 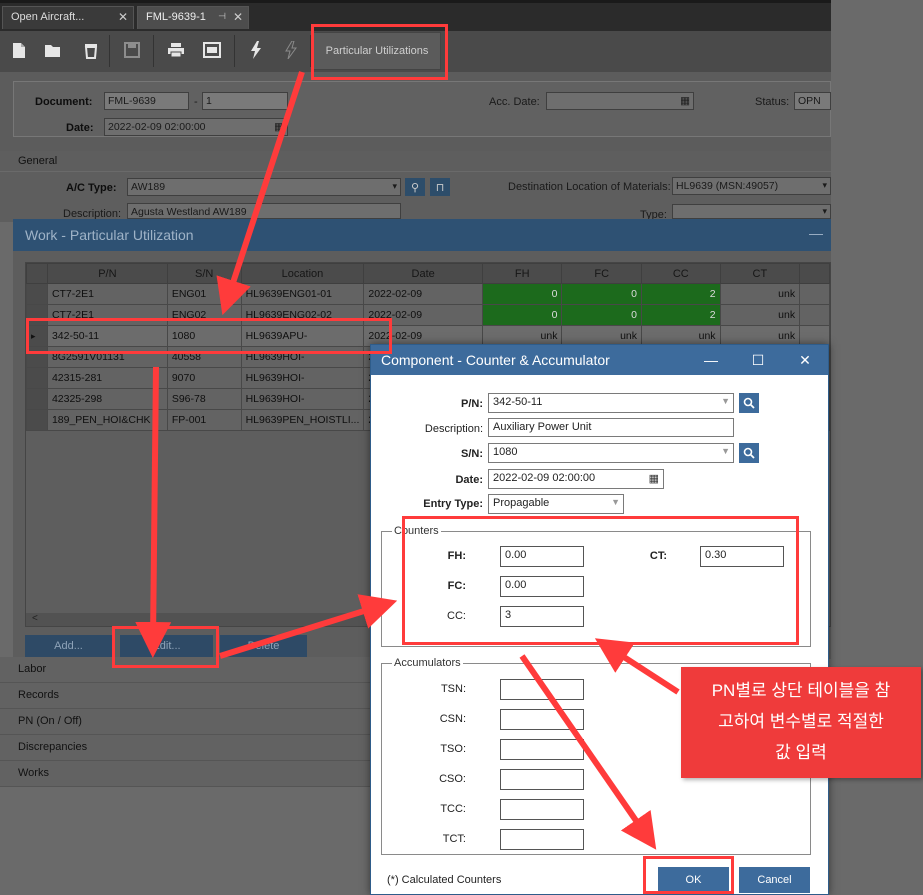 What do you see at coordinates (185, 774) in the screenshot?
I see `section-works: Works` at bounding box center [185, 774].